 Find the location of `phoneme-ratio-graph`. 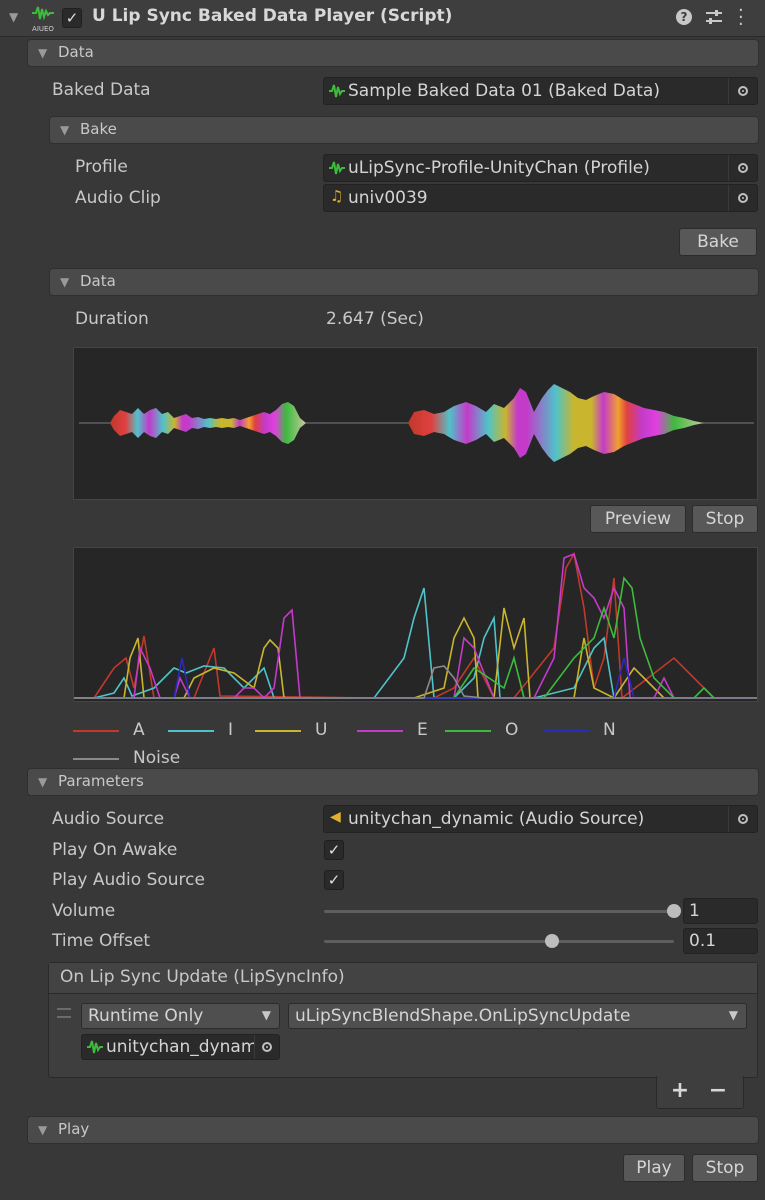

phoneme-ratio-graph is located at coordinates (415, 624).